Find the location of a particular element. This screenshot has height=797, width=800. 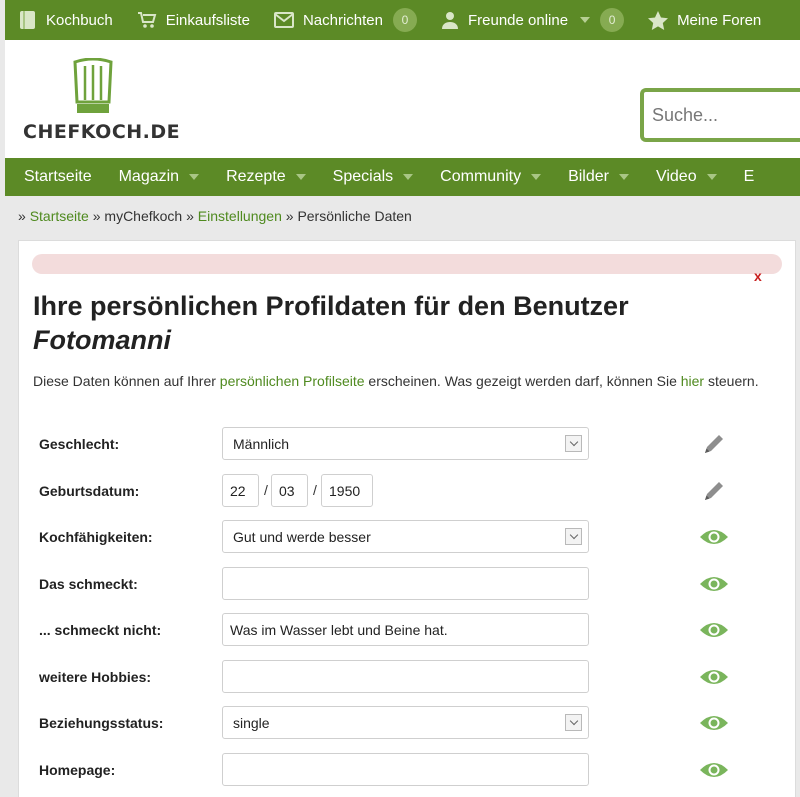

nav-bilder-label: Bilder is located at coordinates (588, 176).